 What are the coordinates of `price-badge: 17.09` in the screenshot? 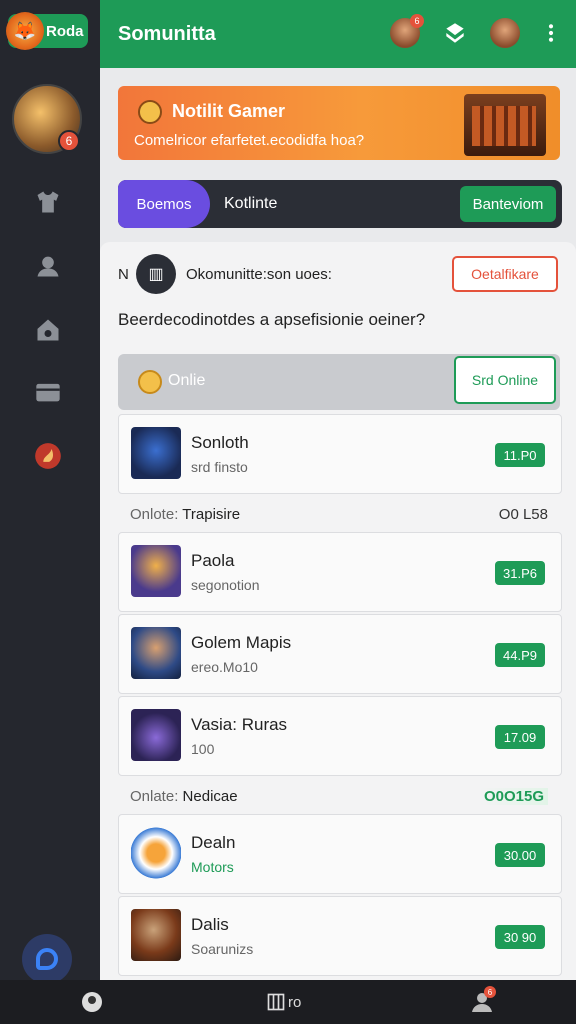 It's located at (520, 737).